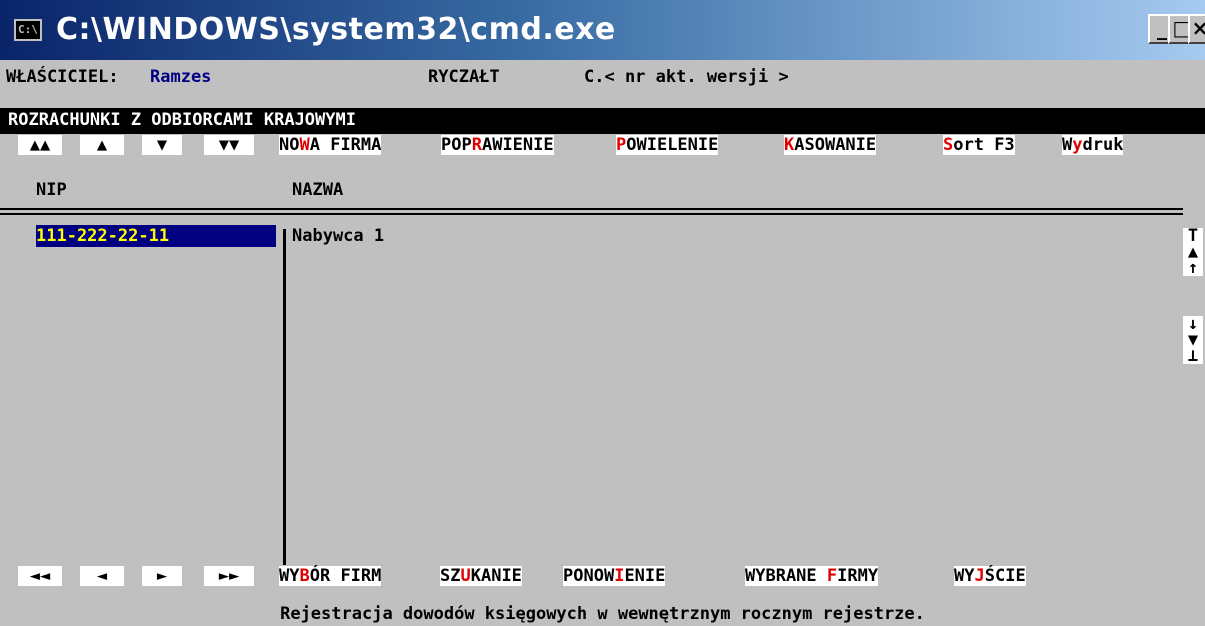  I want to click on close-button: ×, so click(1196, 29).